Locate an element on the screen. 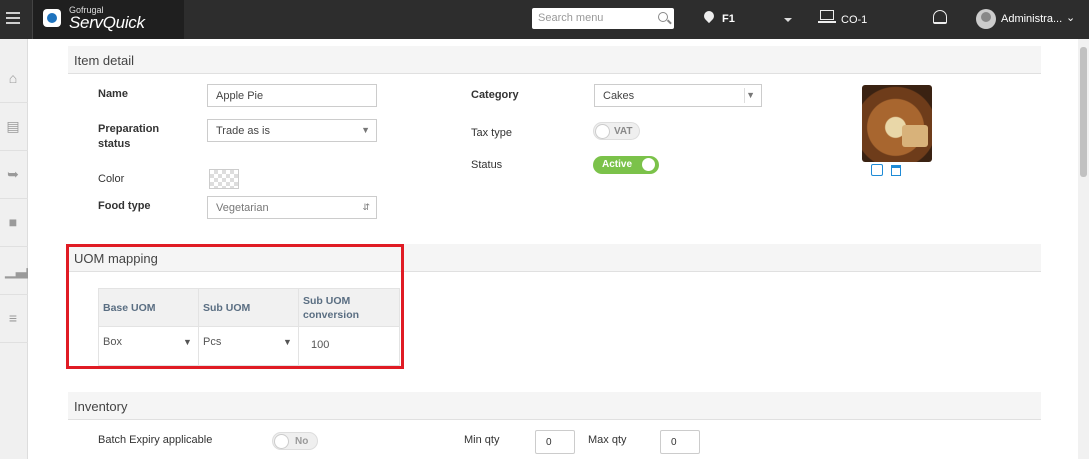  max-qty-value: 0 is located at coordinates (674, 442).